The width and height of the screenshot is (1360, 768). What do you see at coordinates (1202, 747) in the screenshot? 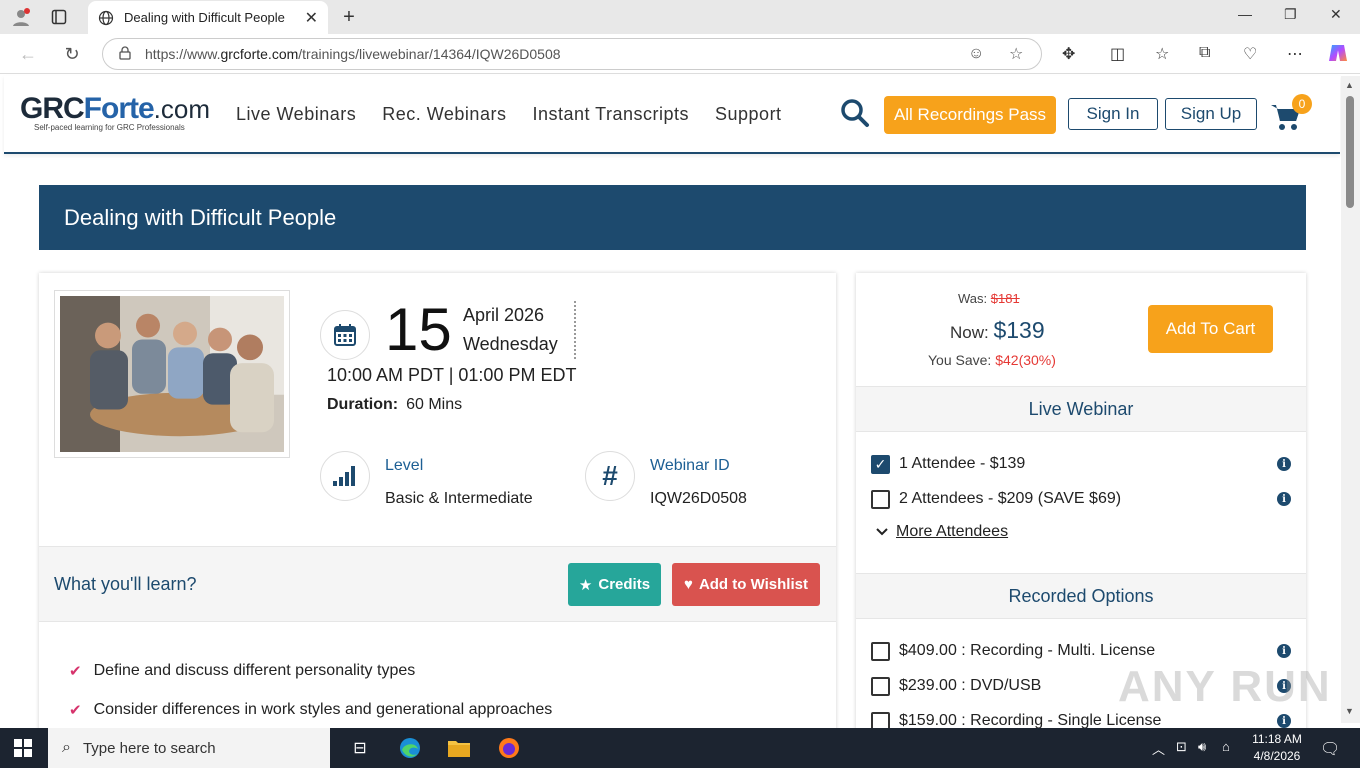
I see `tray-volume-icon: 🔊︎` at bounding box center [1202, 747].